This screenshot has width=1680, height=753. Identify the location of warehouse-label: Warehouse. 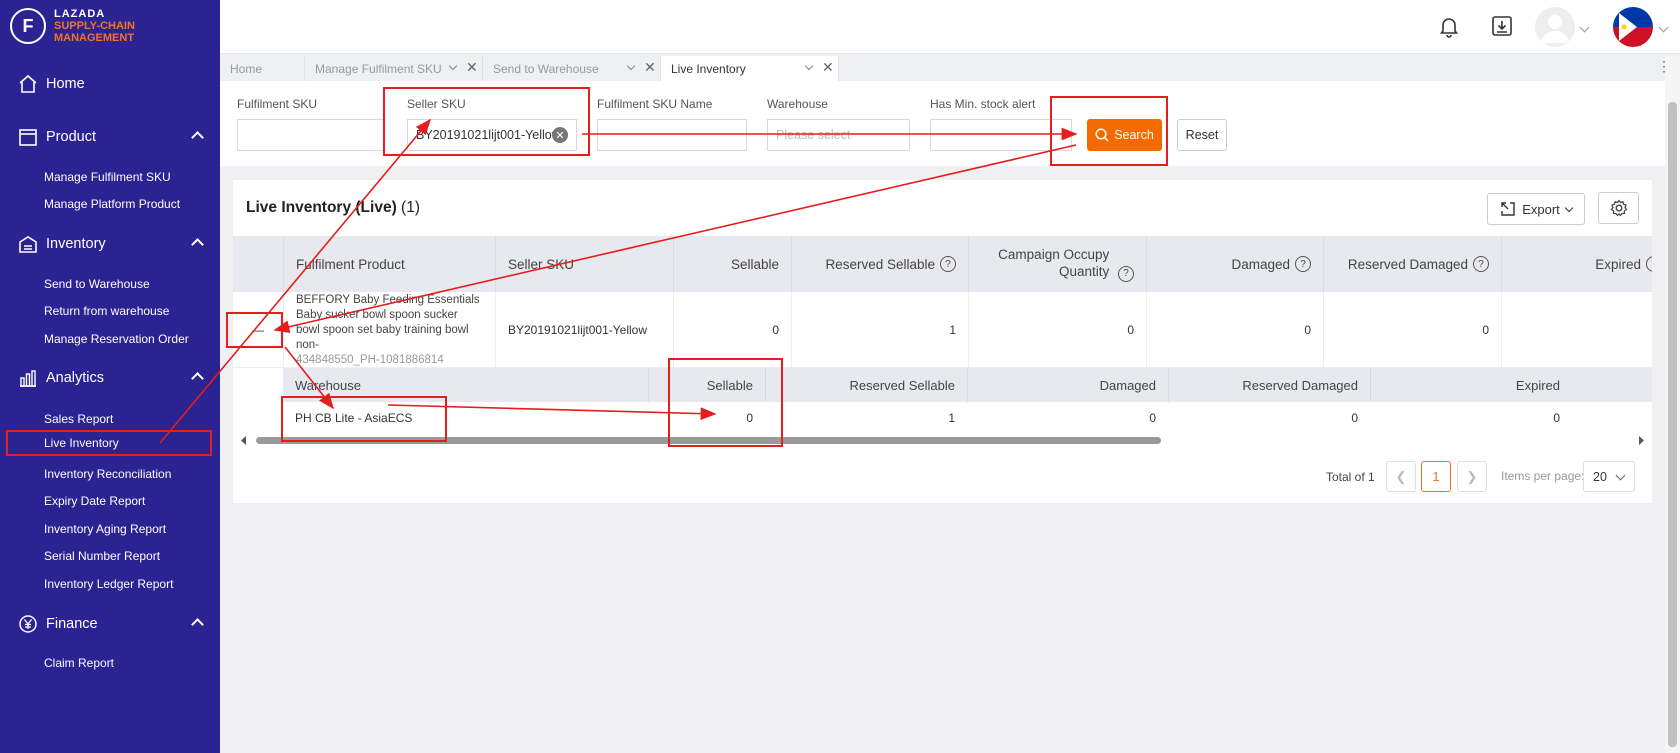
(797, 104).